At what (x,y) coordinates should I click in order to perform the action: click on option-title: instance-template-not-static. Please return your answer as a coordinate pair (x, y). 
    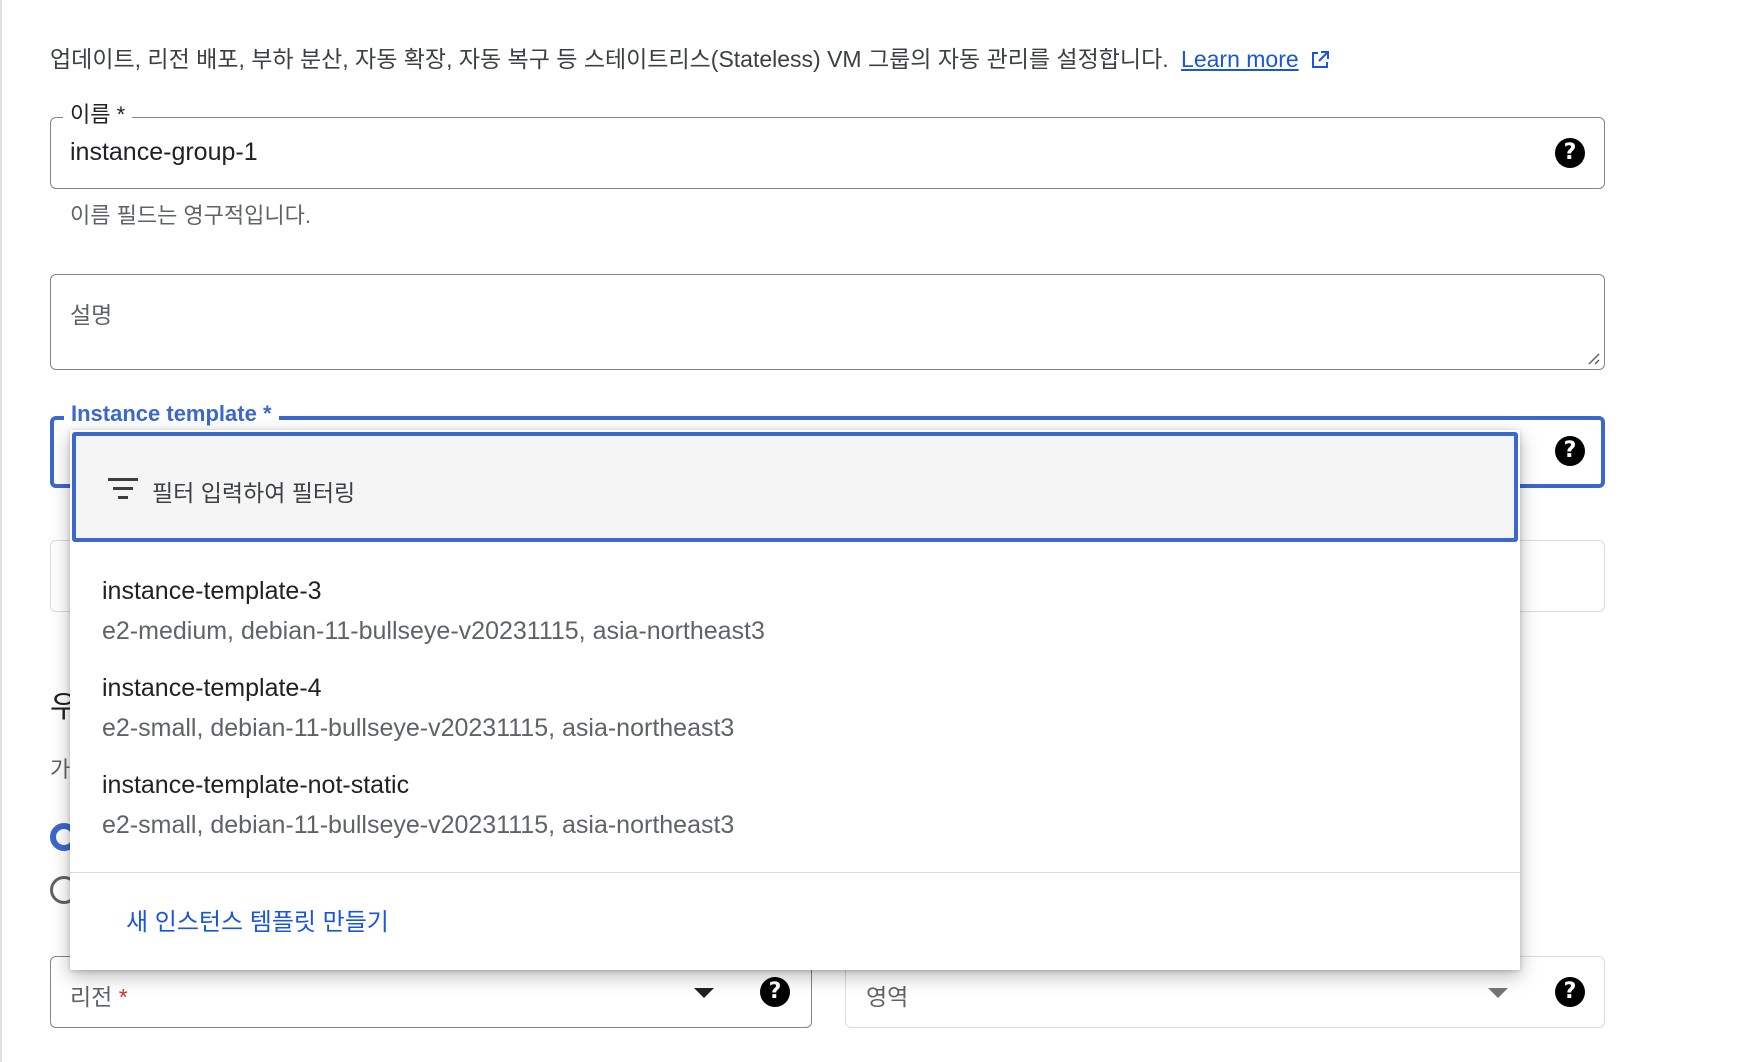
    Looking at the image, I should click on (256, 785).